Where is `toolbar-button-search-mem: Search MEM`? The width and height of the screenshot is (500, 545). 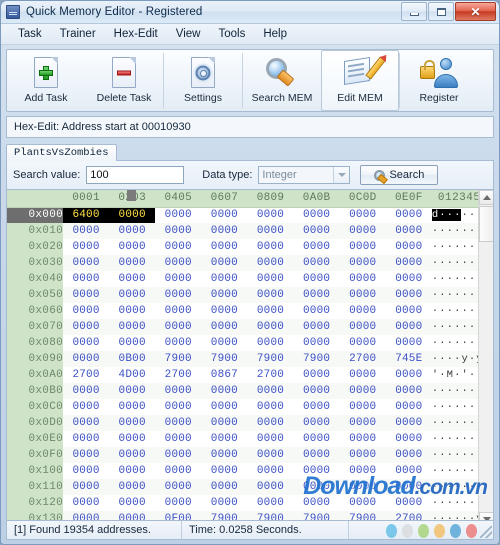 toolbar-button-search-mem: Search MEM is located at coordinates (282, 80).